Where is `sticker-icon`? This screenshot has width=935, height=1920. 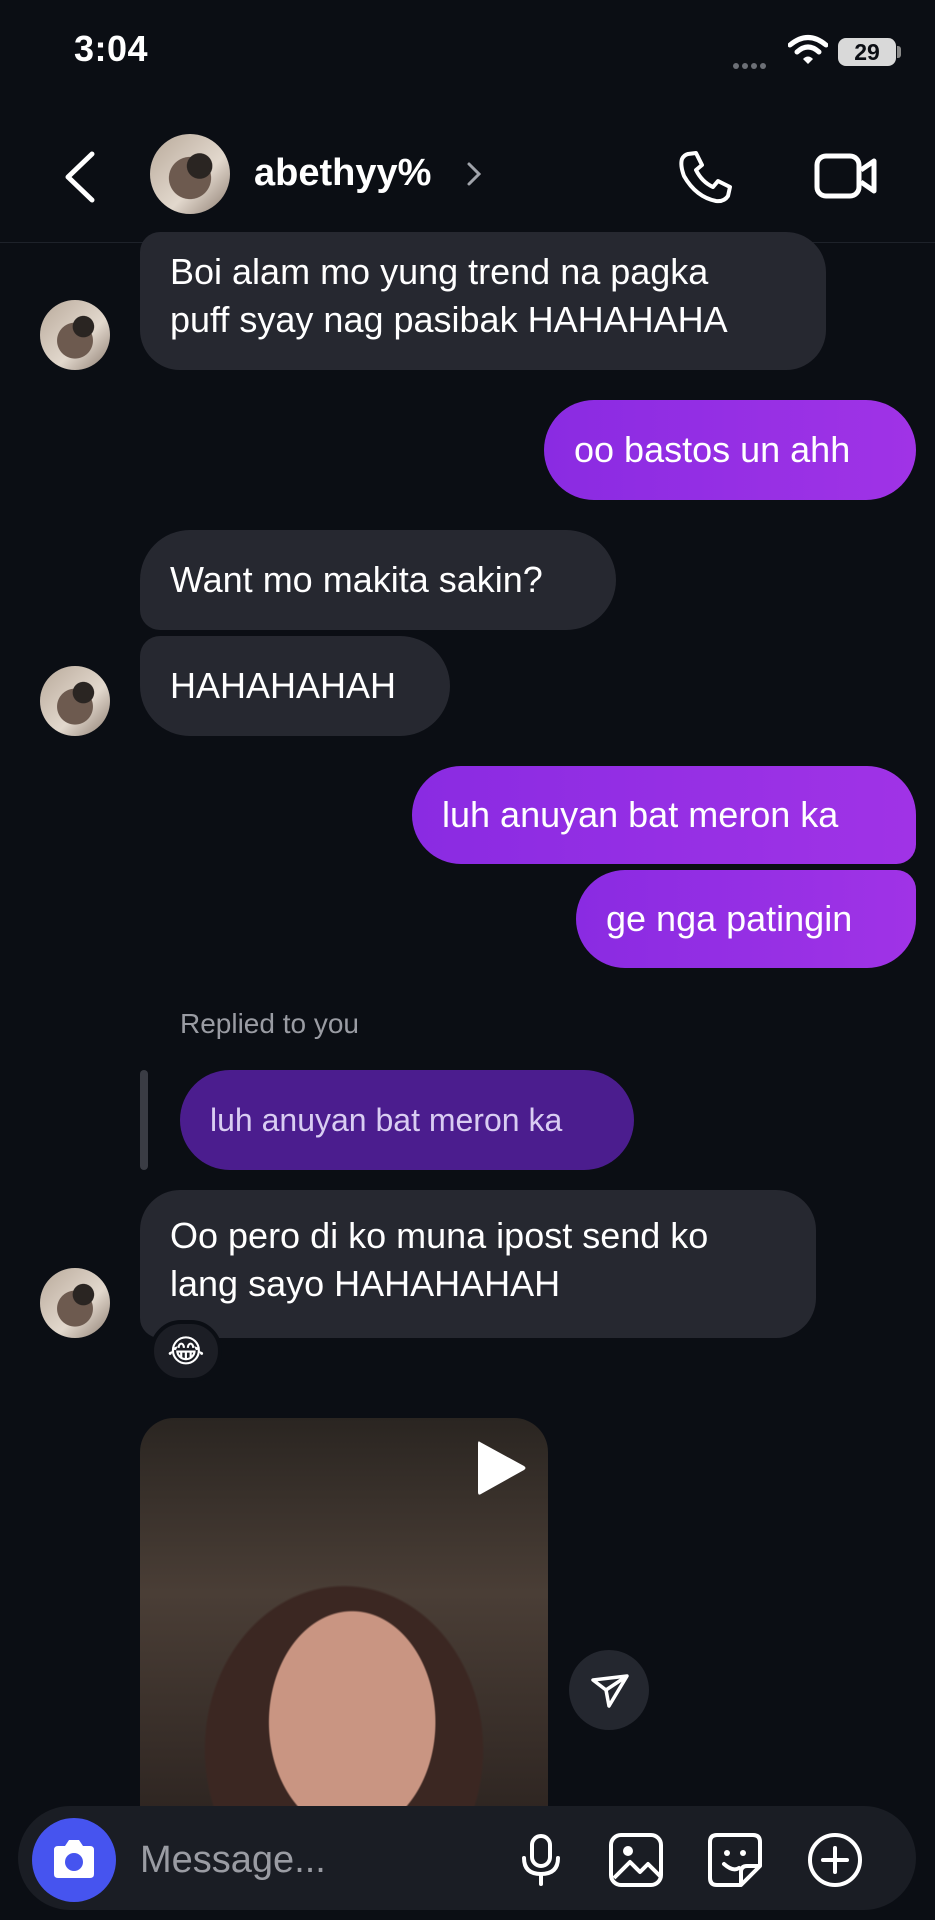
sticker-icon is located at coordinates (735, 1860).